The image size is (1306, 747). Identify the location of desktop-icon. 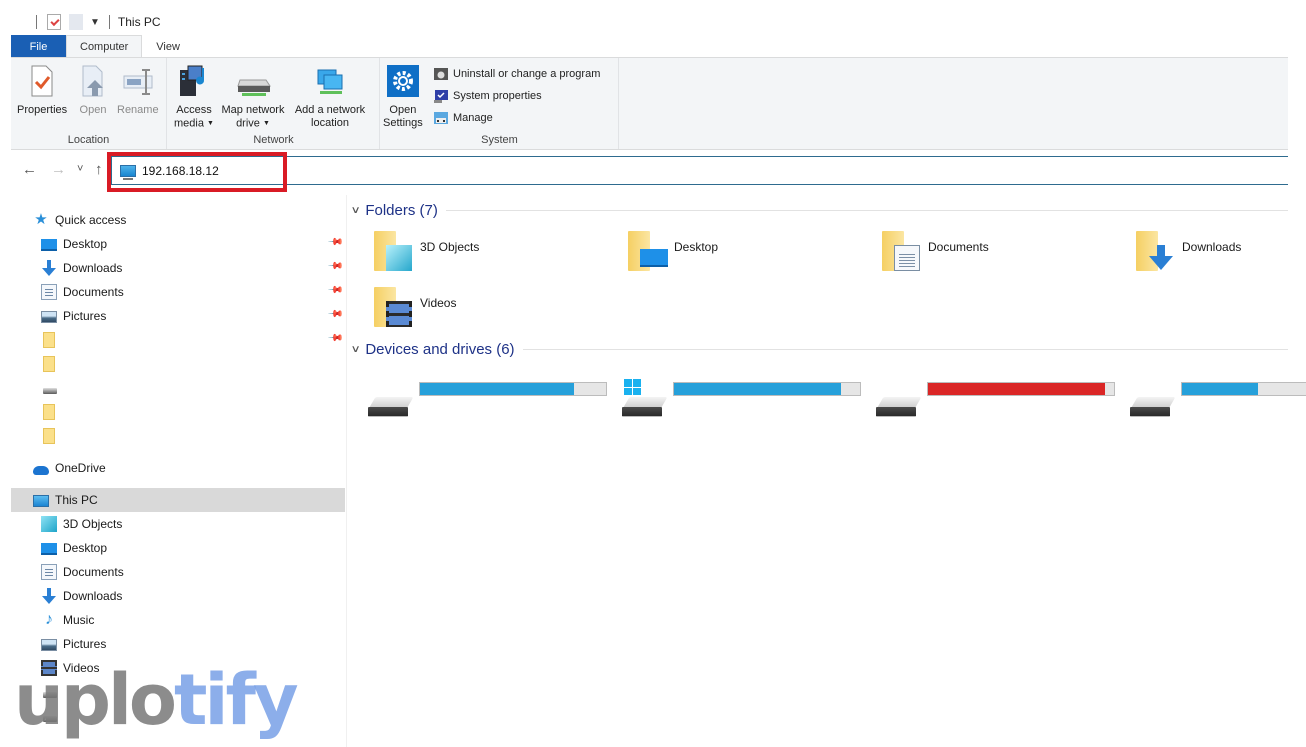
(49, 245).